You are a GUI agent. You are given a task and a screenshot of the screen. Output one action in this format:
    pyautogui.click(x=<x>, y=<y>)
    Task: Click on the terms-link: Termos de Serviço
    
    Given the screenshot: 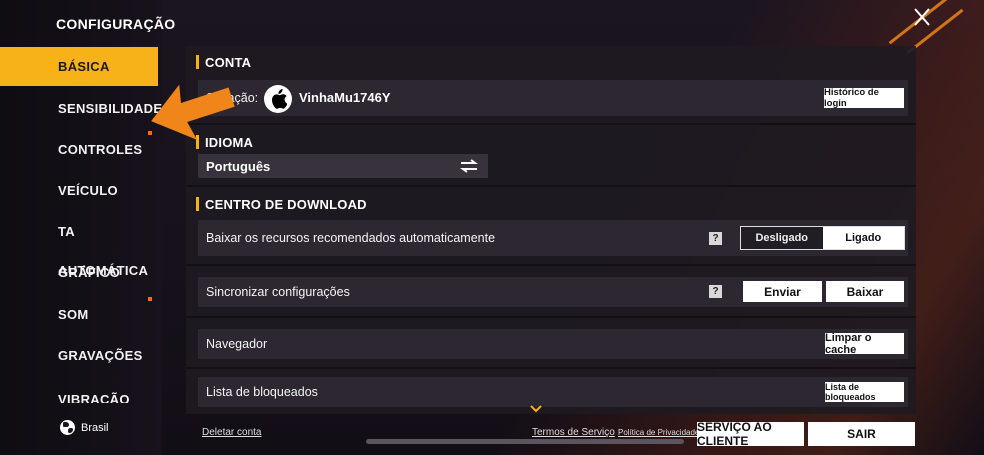 What is the action you would take?
    pyautogui.click(x=573, y=432)
    